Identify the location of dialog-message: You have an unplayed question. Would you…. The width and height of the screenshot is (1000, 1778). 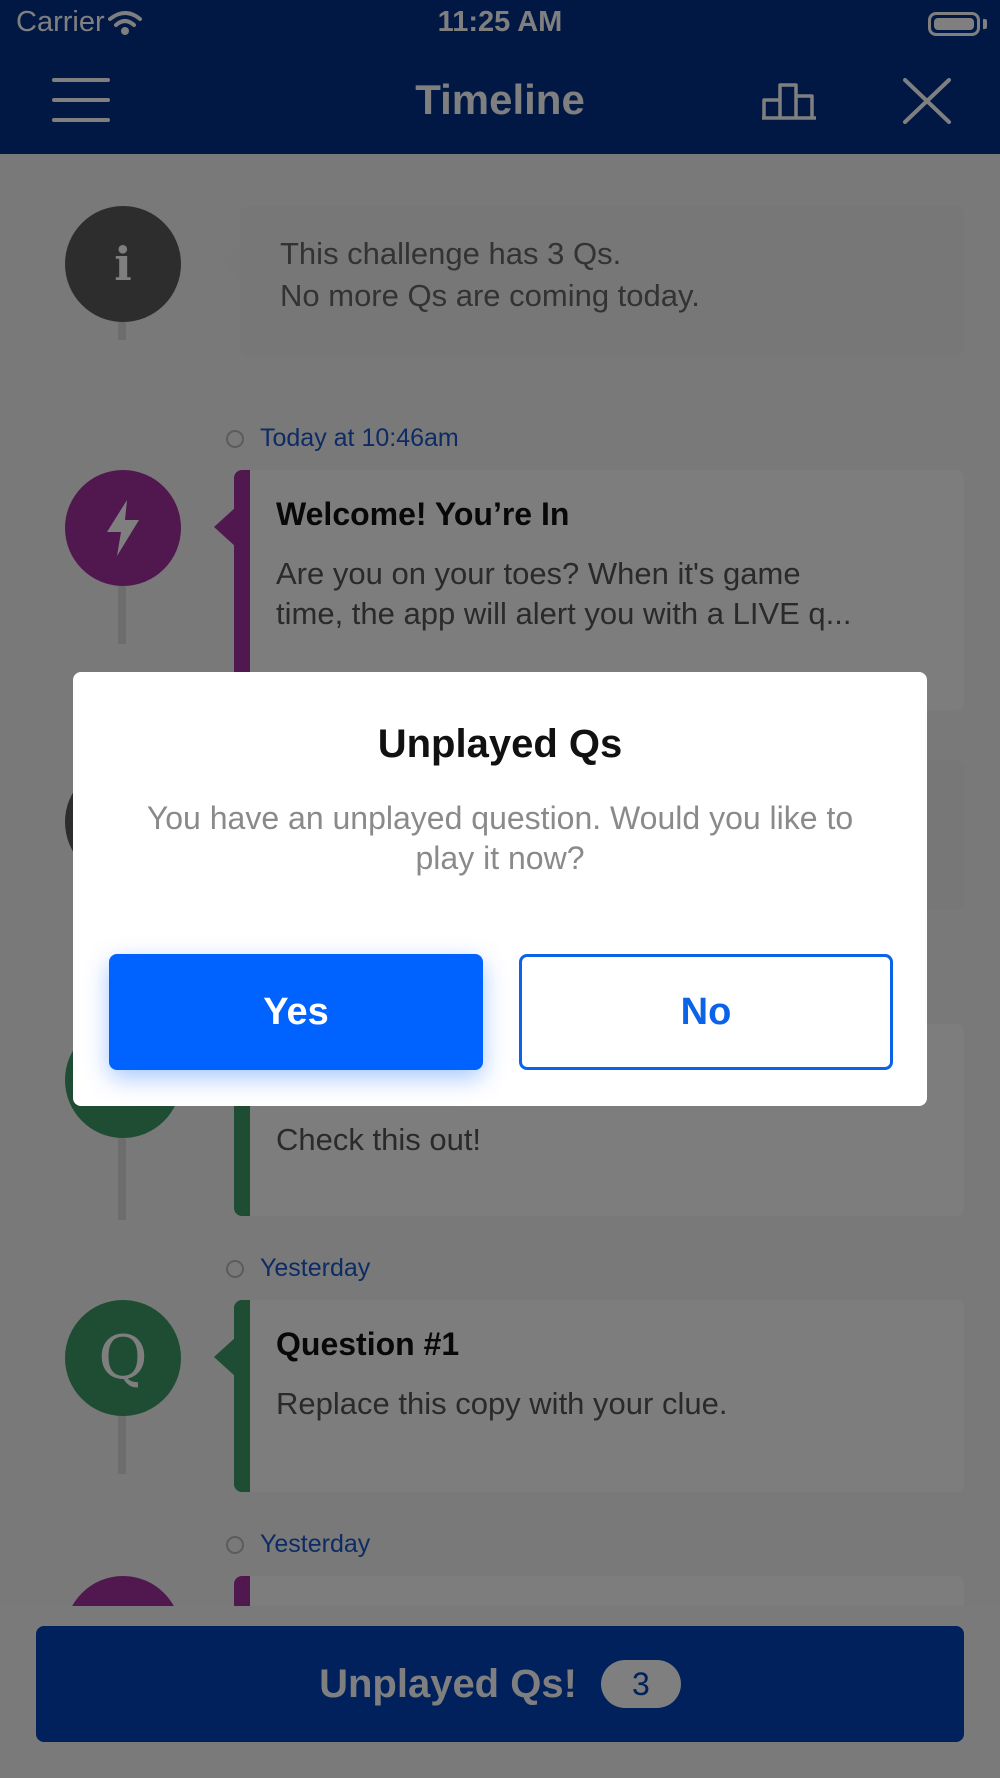
(500, 838).